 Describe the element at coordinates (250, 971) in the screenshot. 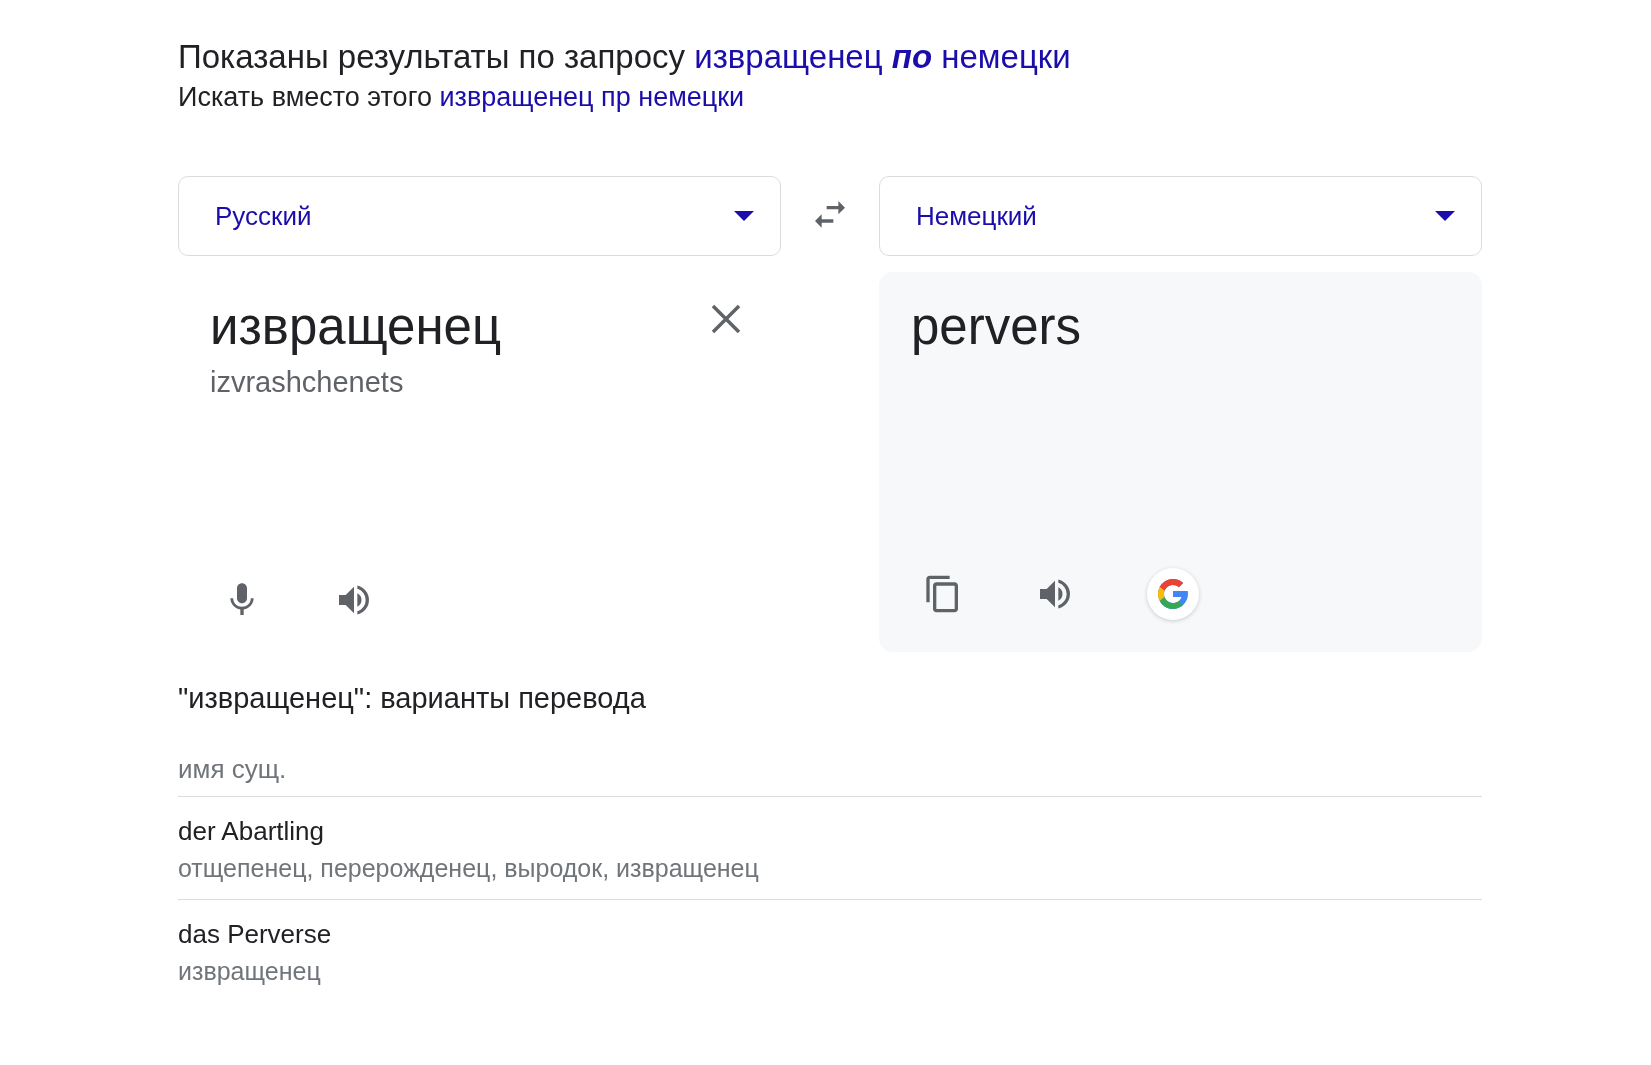

I see `reverse-translations-text: извращенец` at that location.